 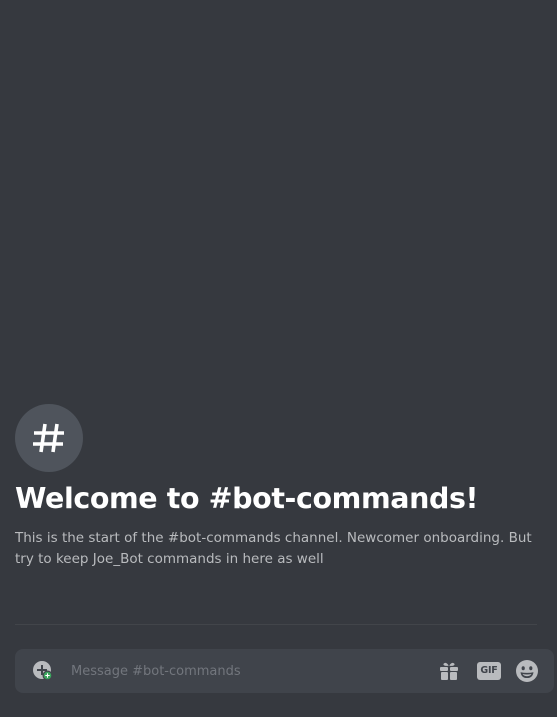 I want to click on emoji-button, so click(x=527, y=671).